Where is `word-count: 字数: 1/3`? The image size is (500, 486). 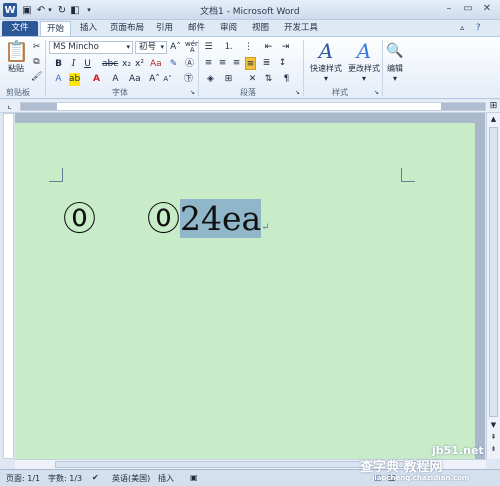
word-count: 字数: 1/3 is located at coordinates (65, 478).